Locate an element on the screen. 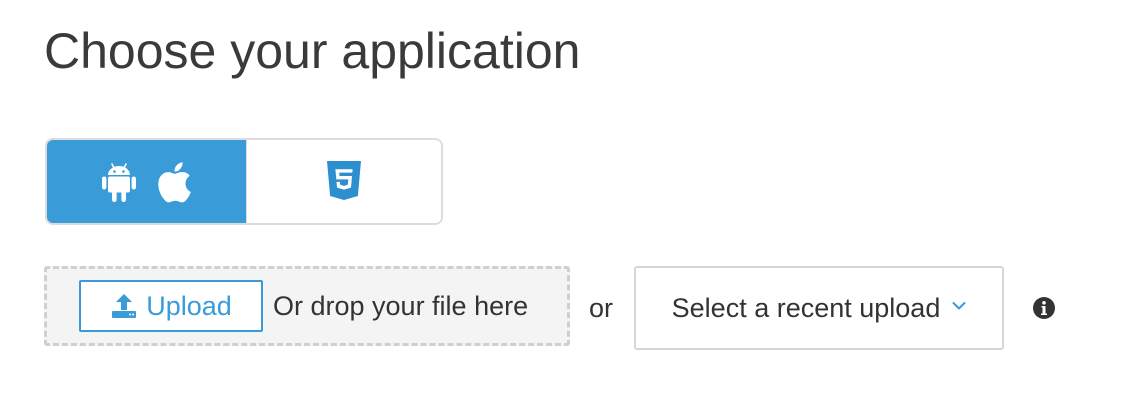 The height and width of the screenshot is (400, 1140). recent-upload-select: Select a recent upload is located at coordinates (819, 308).